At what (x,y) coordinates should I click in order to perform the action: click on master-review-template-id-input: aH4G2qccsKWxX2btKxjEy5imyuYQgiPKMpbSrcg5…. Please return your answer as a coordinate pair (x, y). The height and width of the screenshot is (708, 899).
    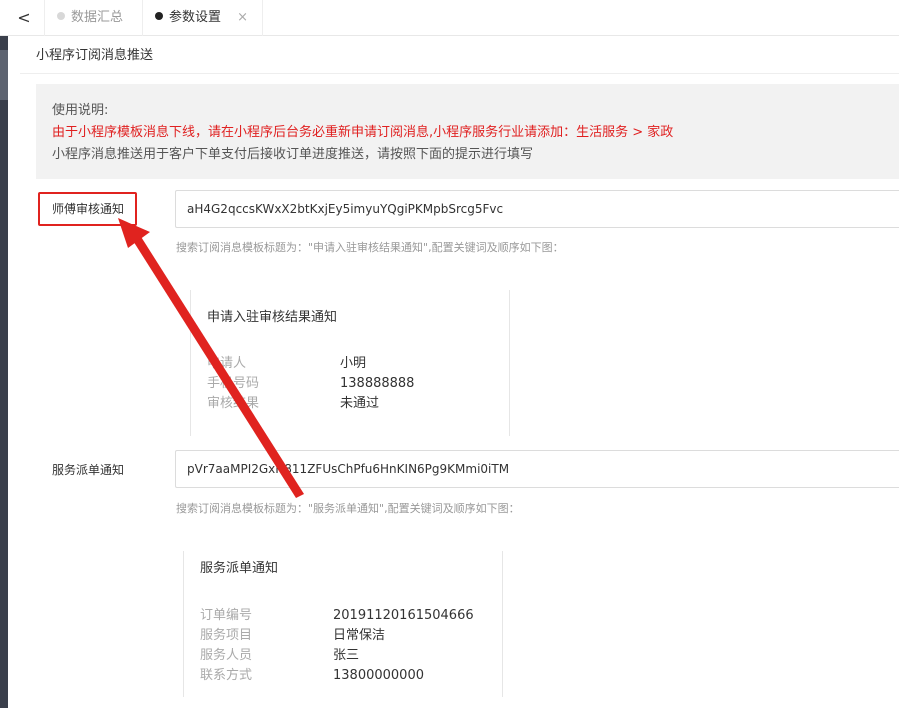
    Looking at the image, I should click on (537, 209).